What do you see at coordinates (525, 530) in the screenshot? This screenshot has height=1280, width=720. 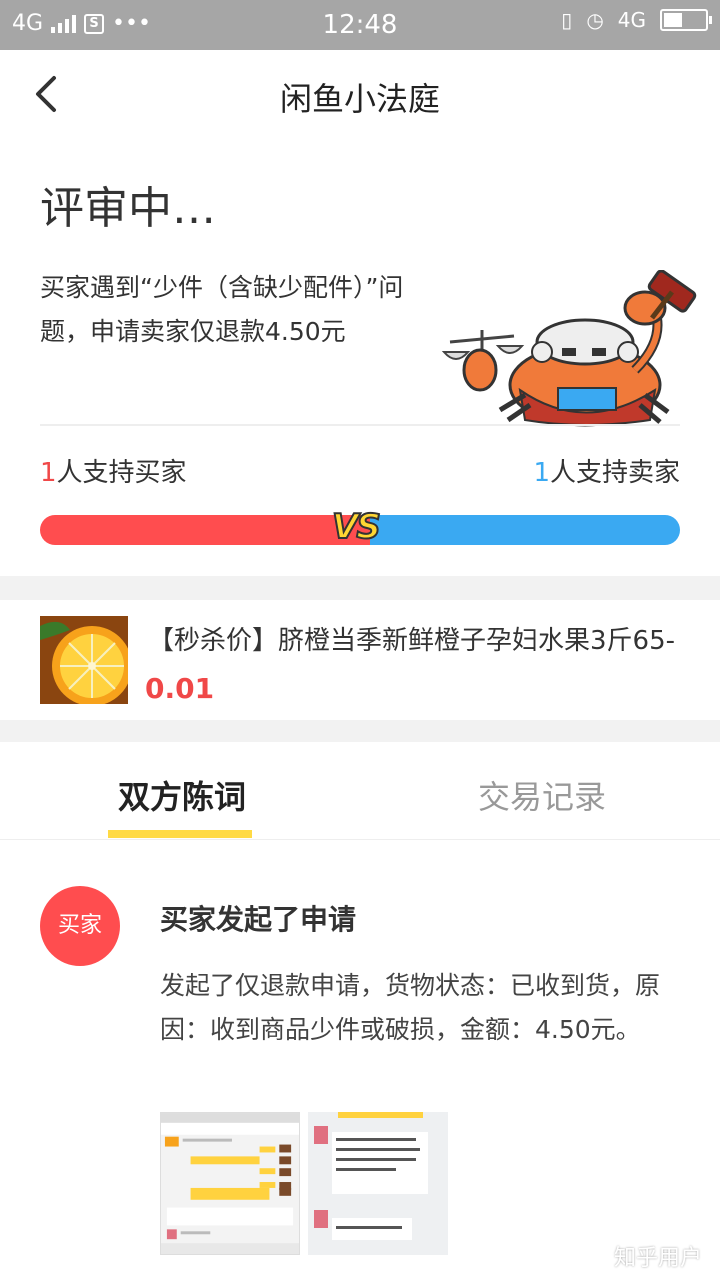 I see `seller-progress` at bounding box center [525, 530].